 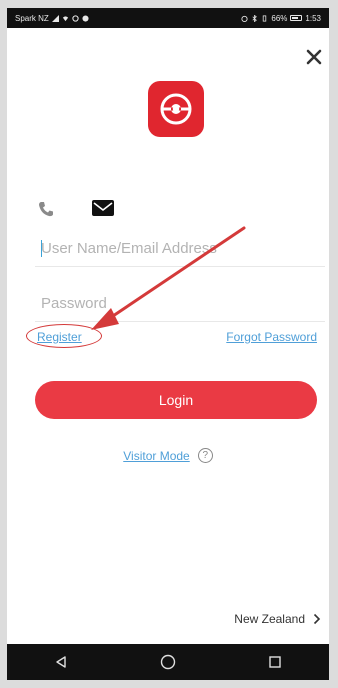 I want to click on email-login-tab, so click(x=103, y=210).